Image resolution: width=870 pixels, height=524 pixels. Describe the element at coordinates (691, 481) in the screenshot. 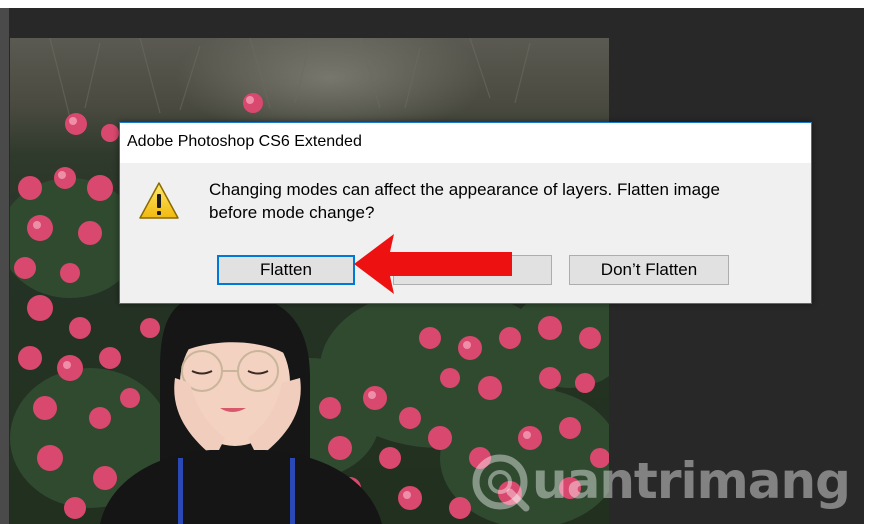

I see `watermark-text: uantrimang` at that location.